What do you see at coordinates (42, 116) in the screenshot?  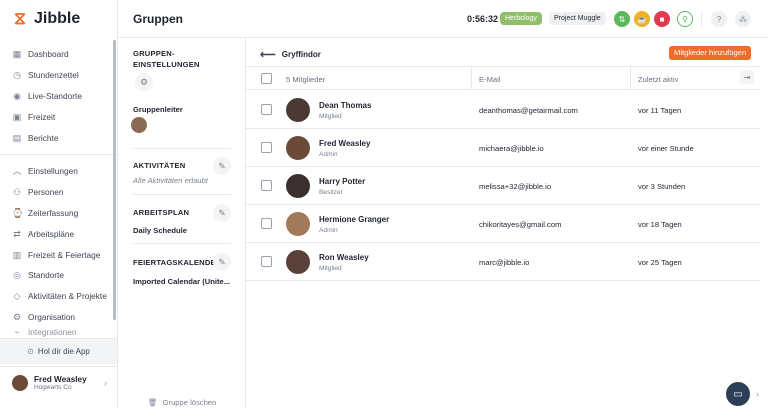 I see `sidebar-item-label: Freizeit` at bounding box center [42, 116].